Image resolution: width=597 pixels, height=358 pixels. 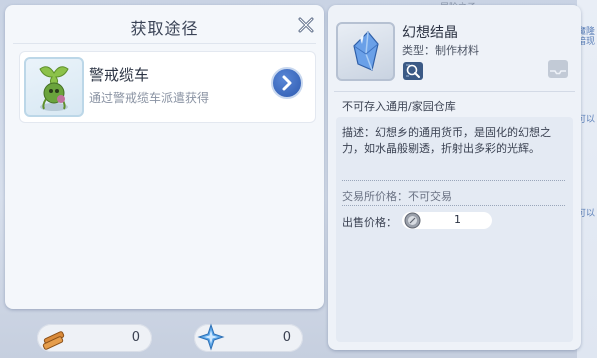 I want to click on source-description: 通过警戒缆车派遣获得, so click(x=149, y=98).